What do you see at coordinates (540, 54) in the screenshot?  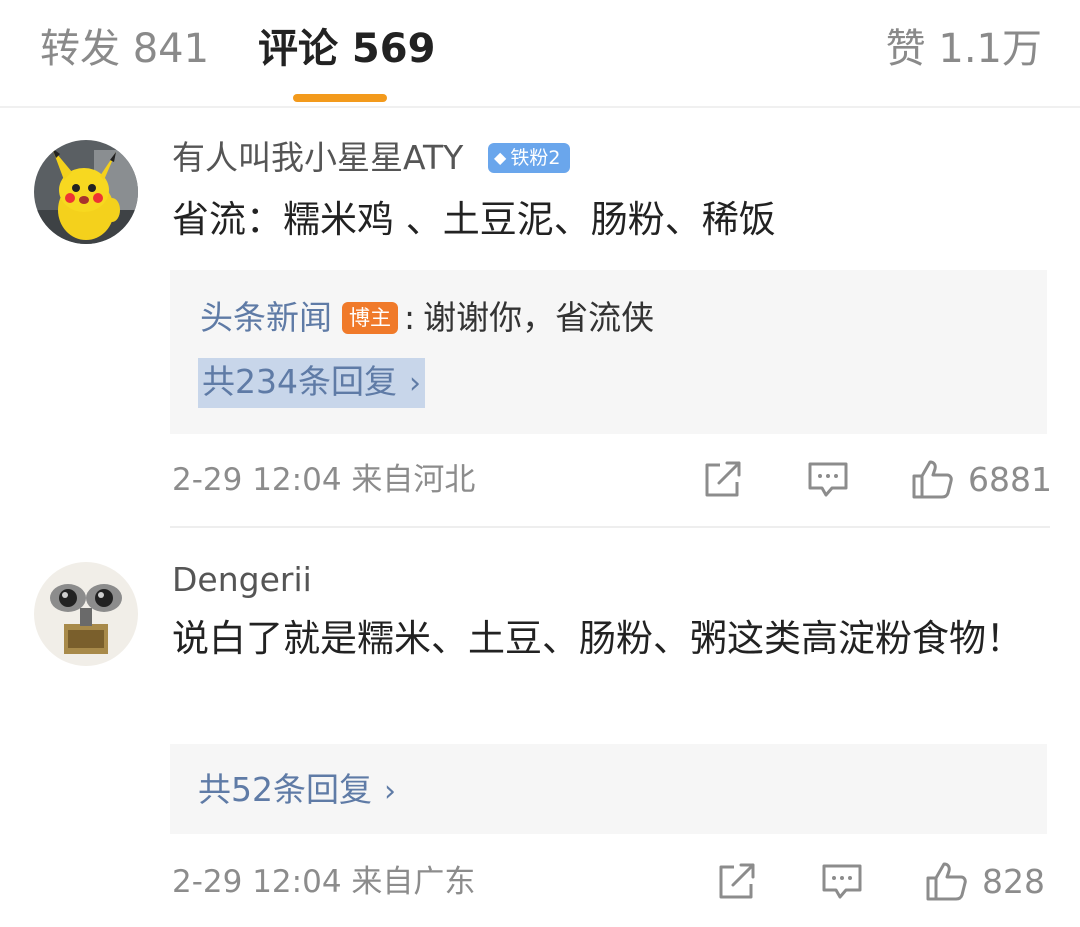 I see `comment-tabs: 转发 841 评论 569 赞 1.1万` at bounding box center [540, 54].